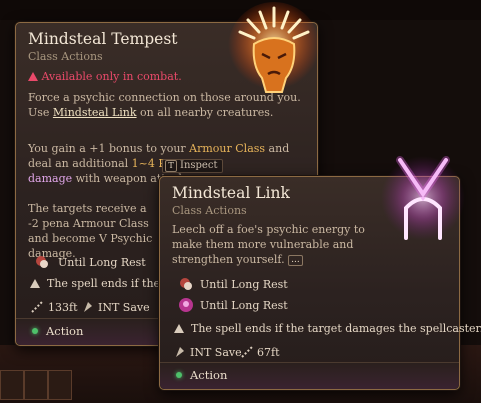 This screenshot has width=481, height=403. What do you see at coordinates (103, 39) in the screenshot?
I see `spell-title: Mindsteal Tempest` at bounding box center [103, 39].